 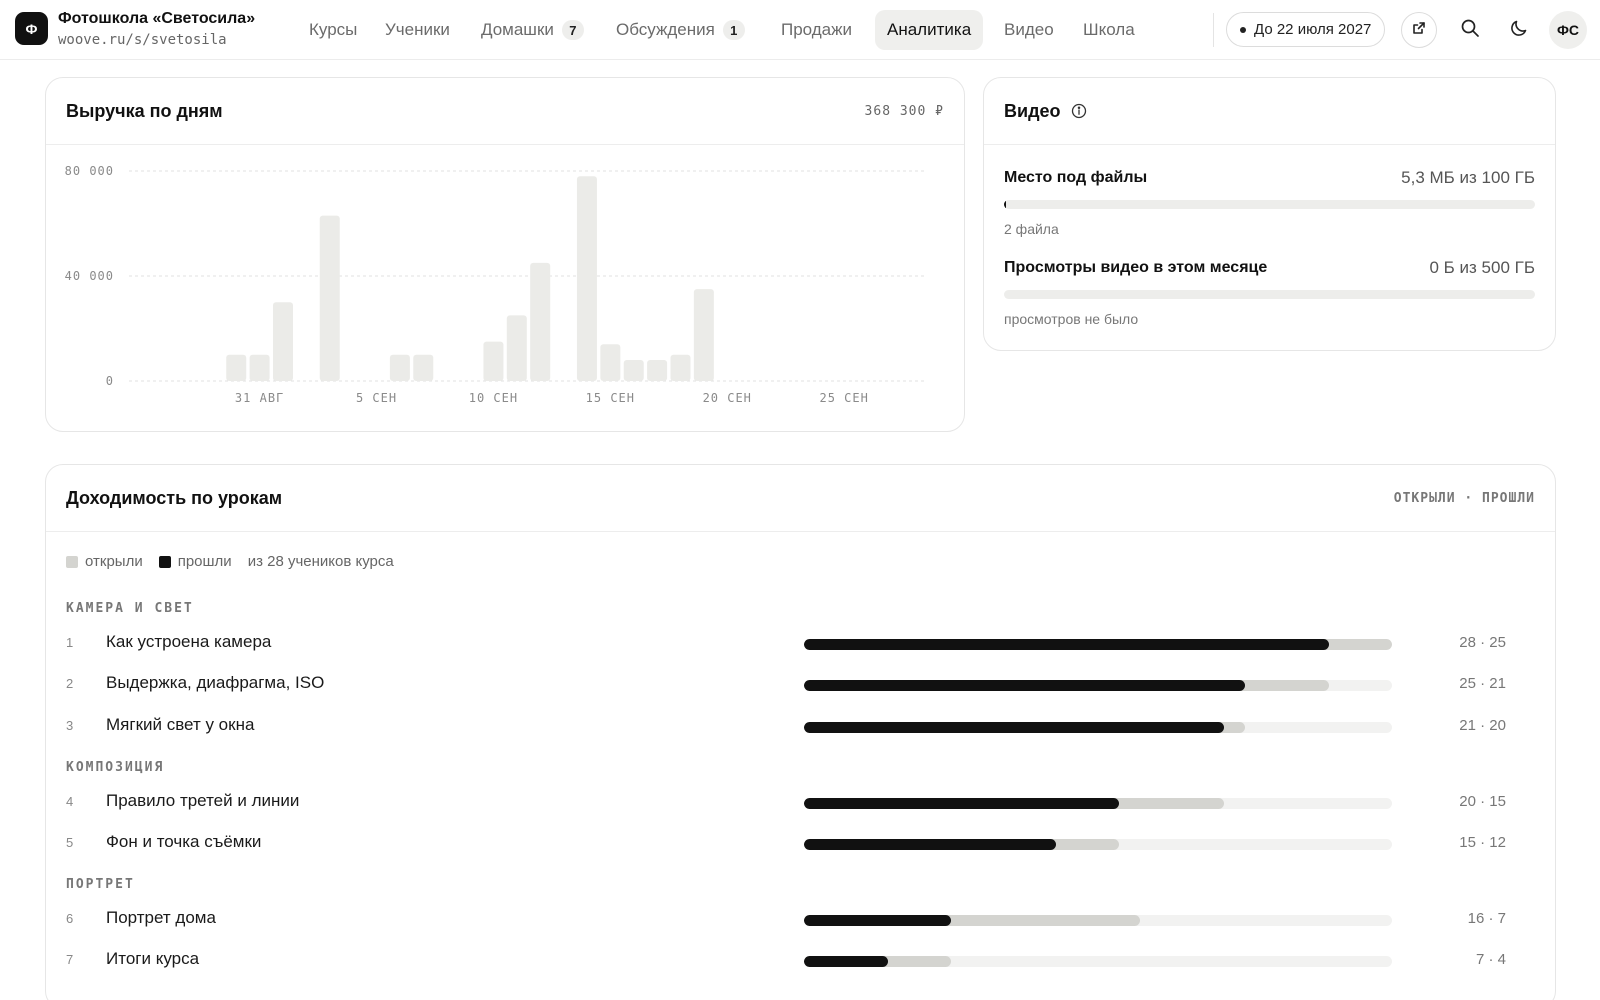 I want to click on lesson-row: 3 Мягкий свет у окна 21 · 20, so click(x=786, y=727).